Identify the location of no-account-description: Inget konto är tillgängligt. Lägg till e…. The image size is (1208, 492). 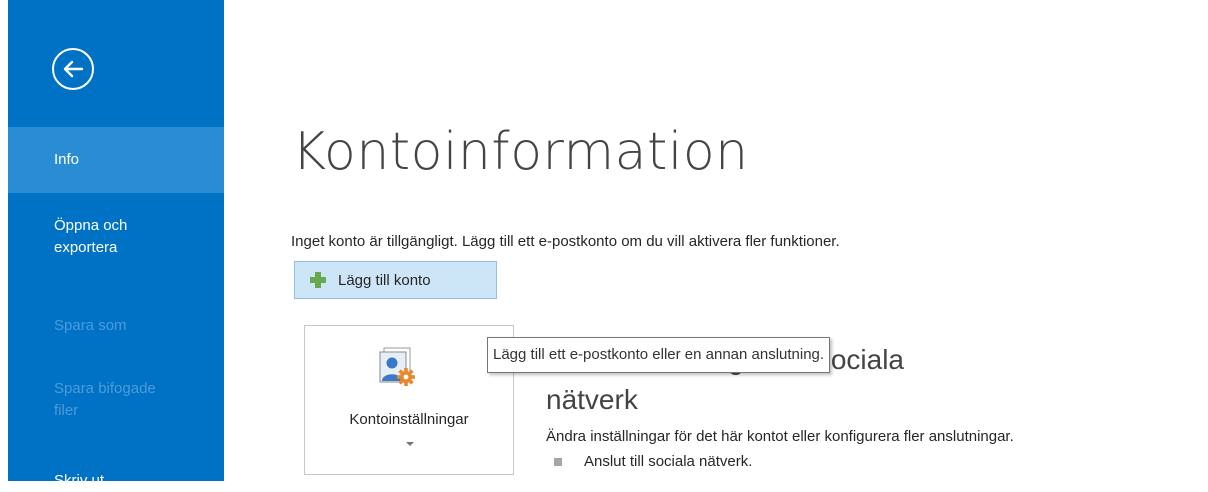
(565, 241).